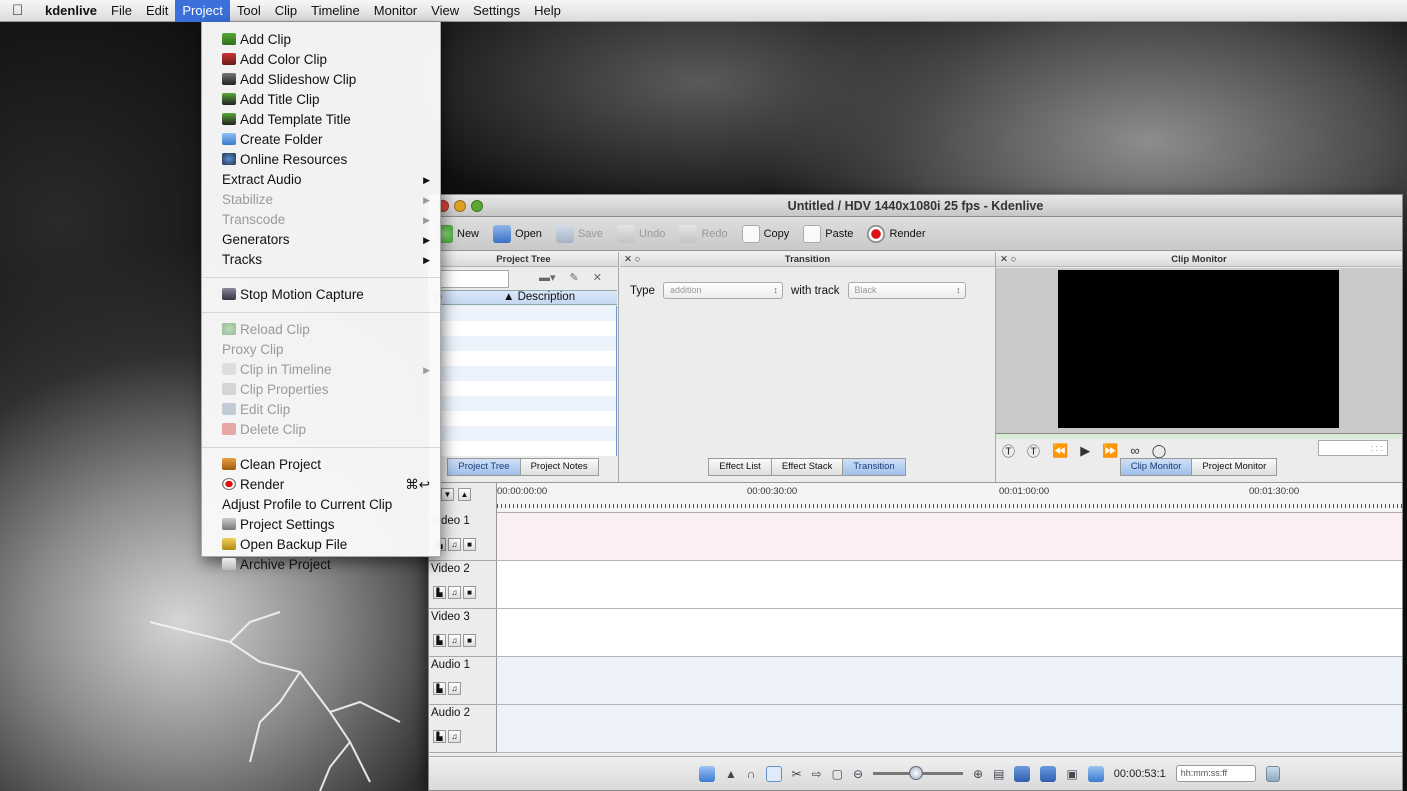 This screenshot has width=1407, height=791. Describe the element at coordinates (460, 206) in the screenshot. I see `minimize-window-icon` at that location.